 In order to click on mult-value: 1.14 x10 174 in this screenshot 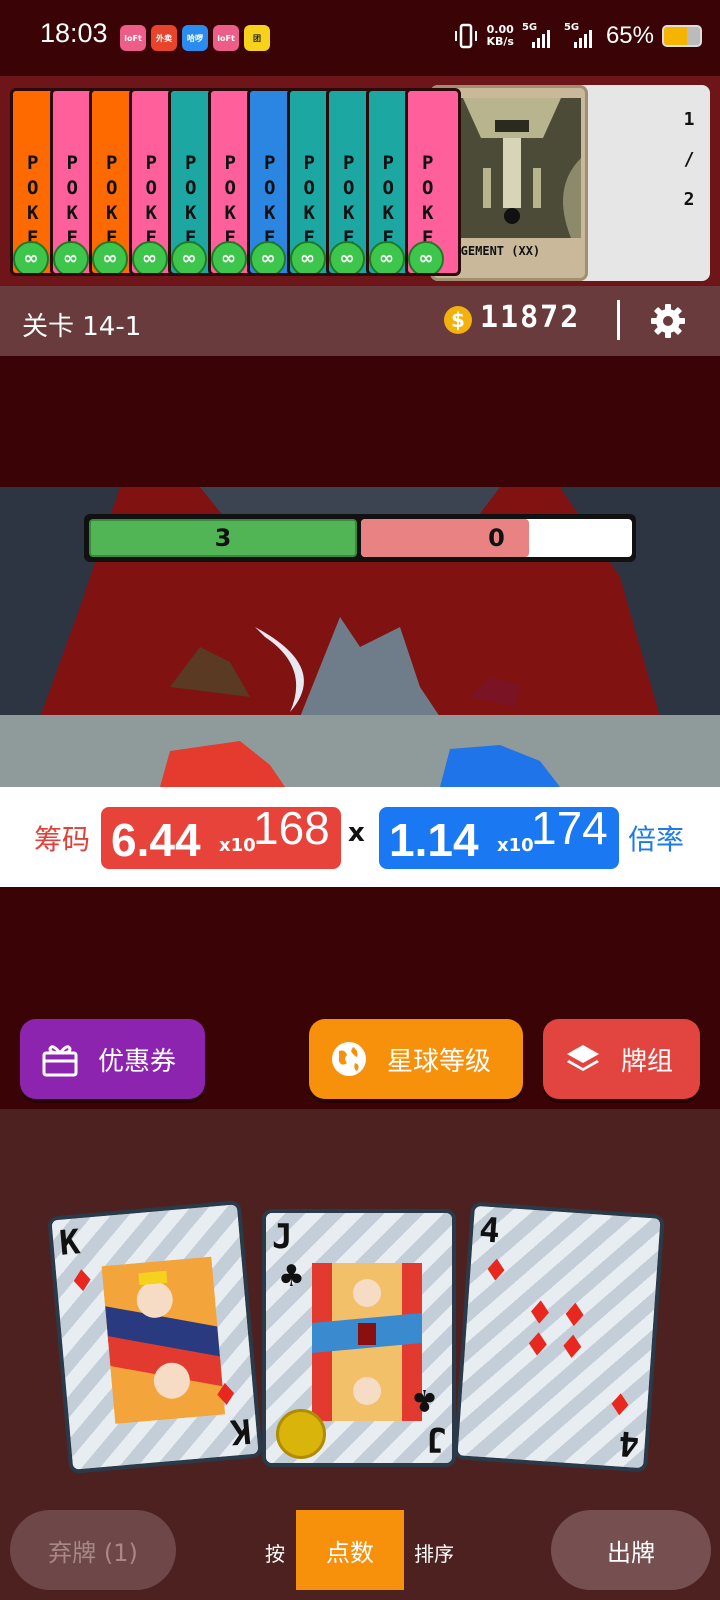, I will do `click(499, 835)`.